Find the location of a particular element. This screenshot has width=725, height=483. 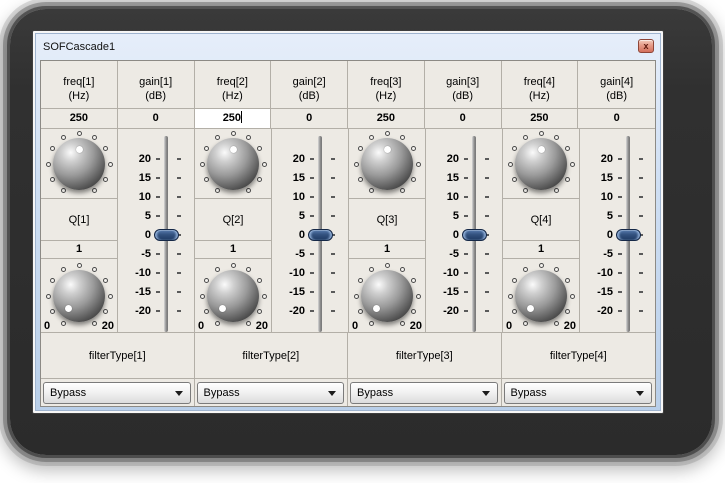

filter-type-label-1: filterType[1] is located at coordinates (118, 355).